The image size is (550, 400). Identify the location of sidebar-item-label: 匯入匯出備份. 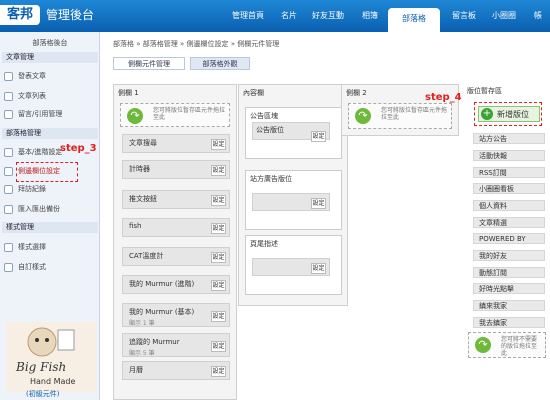
(39, 209).